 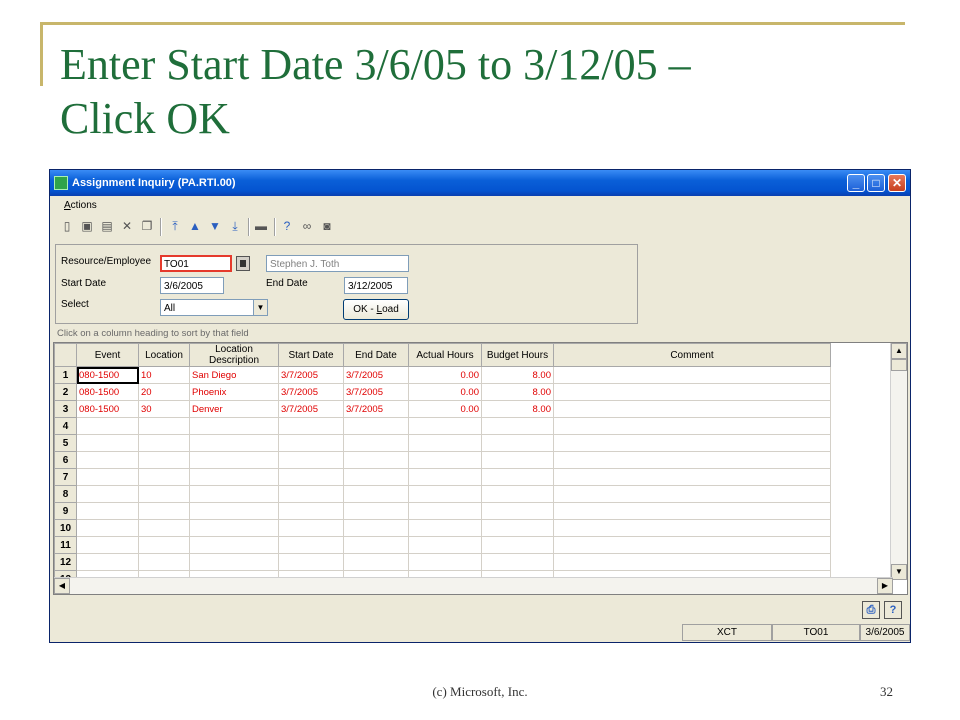 What do you see at coordinates (885, 586) in the screenshot?
I see `scroll-right-icon: ▶` at bounding box center [885, 586].